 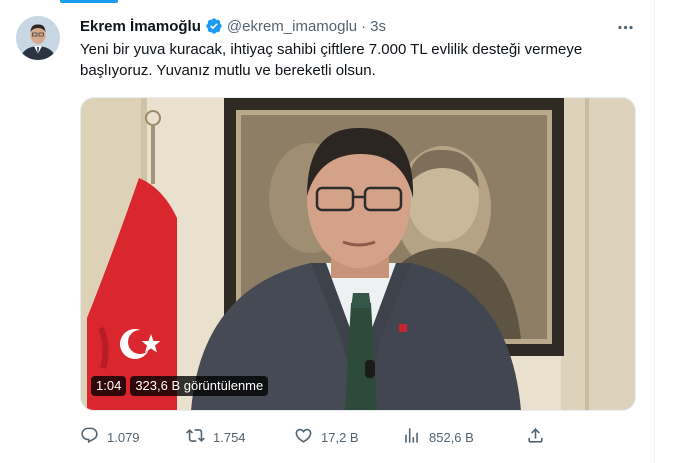 I want to click on views-count: 852,6 B, so click(x=451, y=437).